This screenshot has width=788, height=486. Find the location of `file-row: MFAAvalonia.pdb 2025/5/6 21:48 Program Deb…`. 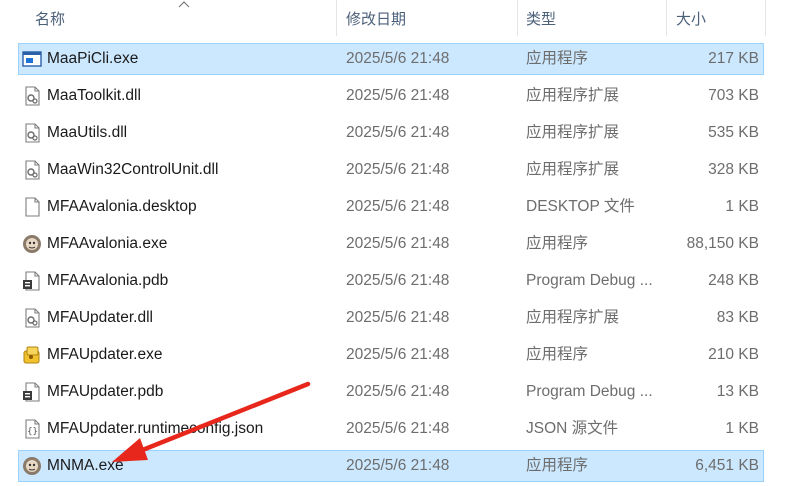

file-row: MFAAvalonia.pdb 2025/5/6 21:48 Program Deb… is located at coordinates (391, 281).